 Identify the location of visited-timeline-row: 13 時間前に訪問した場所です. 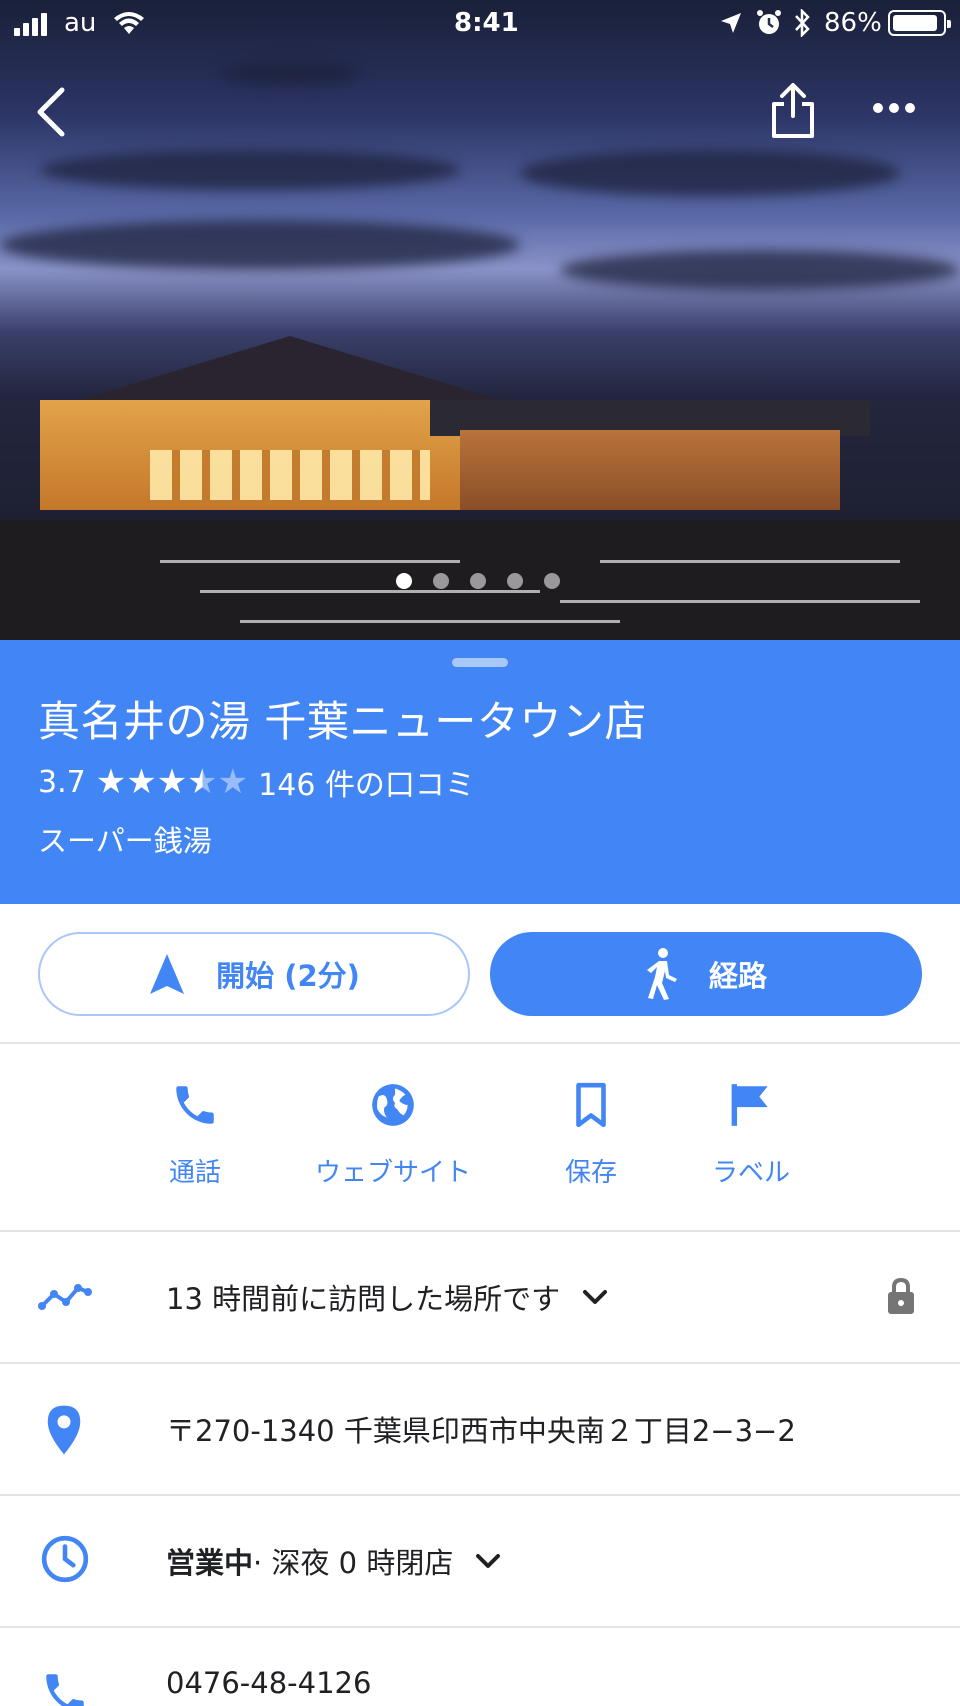
(480, 1297).